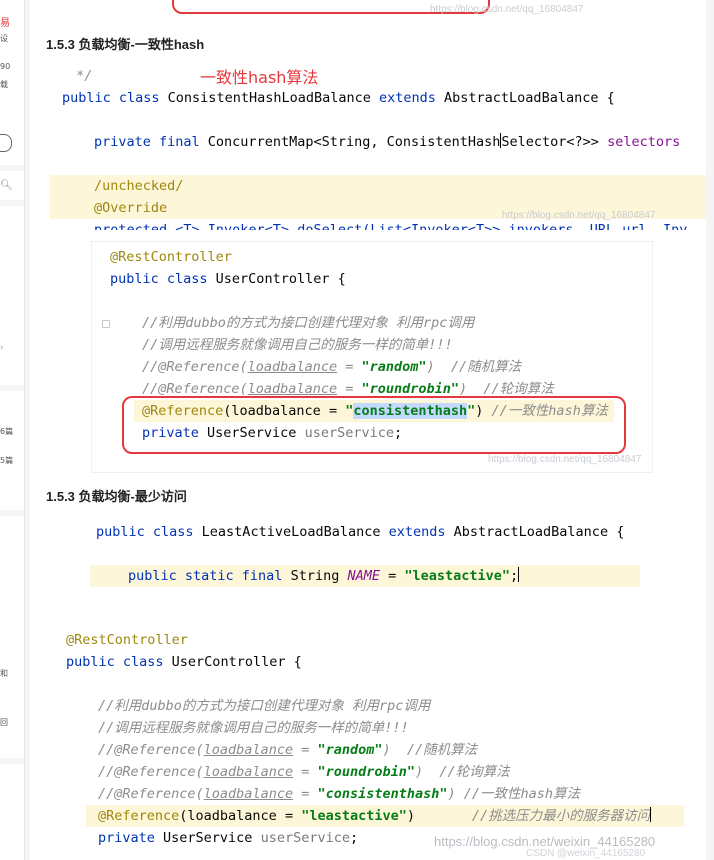 Image resolution: width=714 pixels, height=860 pixels. I want to click on section-heading: 1.5.3 负载均衡-最少访问, so click(116, 496).